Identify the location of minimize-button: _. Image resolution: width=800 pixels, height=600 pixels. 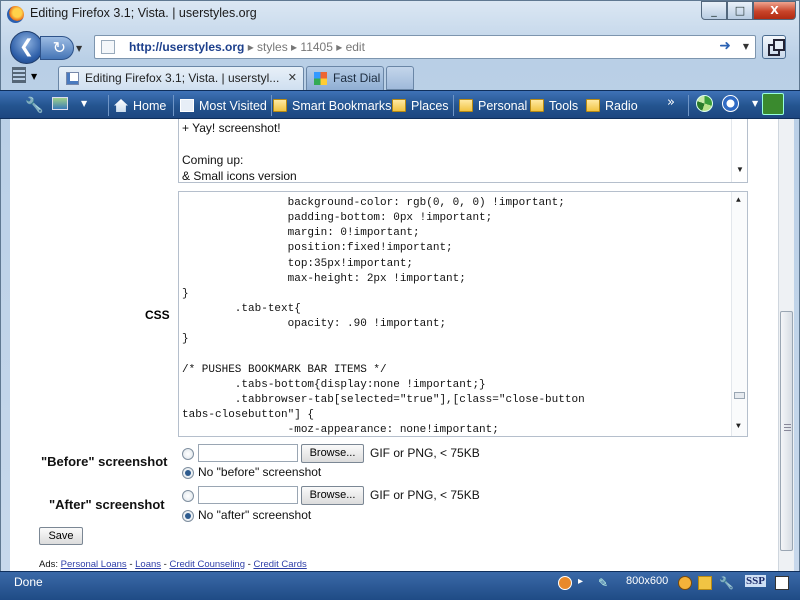
(714, 10).